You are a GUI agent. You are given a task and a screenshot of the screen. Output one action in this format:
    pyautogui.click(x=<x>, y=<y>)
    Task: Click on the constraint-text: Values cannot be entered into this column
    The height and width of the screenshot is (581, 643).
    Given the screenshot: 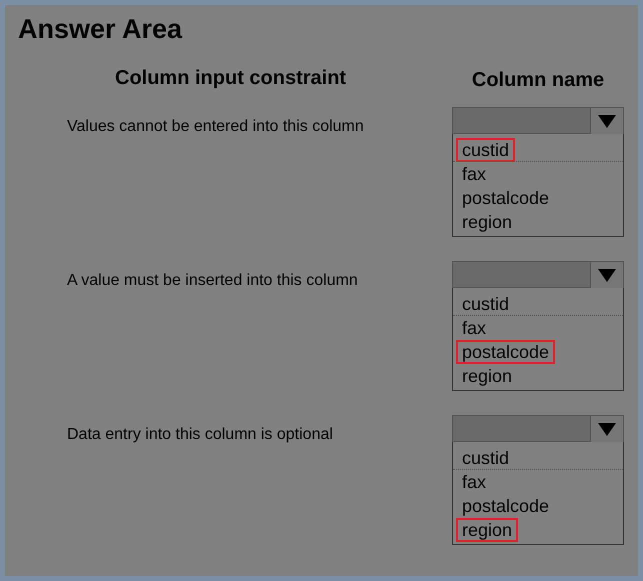 What is the action you would take?
    pyautogui.click(x=215, y=127)
    